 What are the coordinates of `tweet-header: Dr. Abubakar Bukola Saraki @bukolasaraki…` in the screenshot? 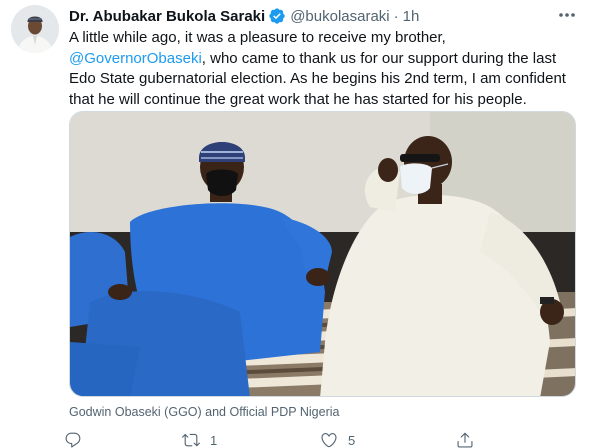 It's located at (244, 16).